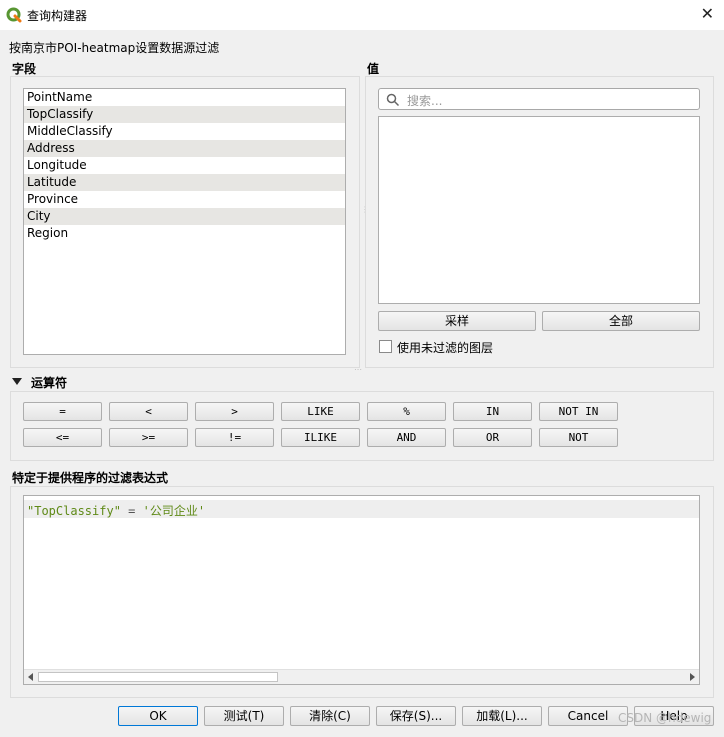 The width and height of the screenshot is (724, 737). I want to click on fields-group-label: 字段, so click(24, 69).